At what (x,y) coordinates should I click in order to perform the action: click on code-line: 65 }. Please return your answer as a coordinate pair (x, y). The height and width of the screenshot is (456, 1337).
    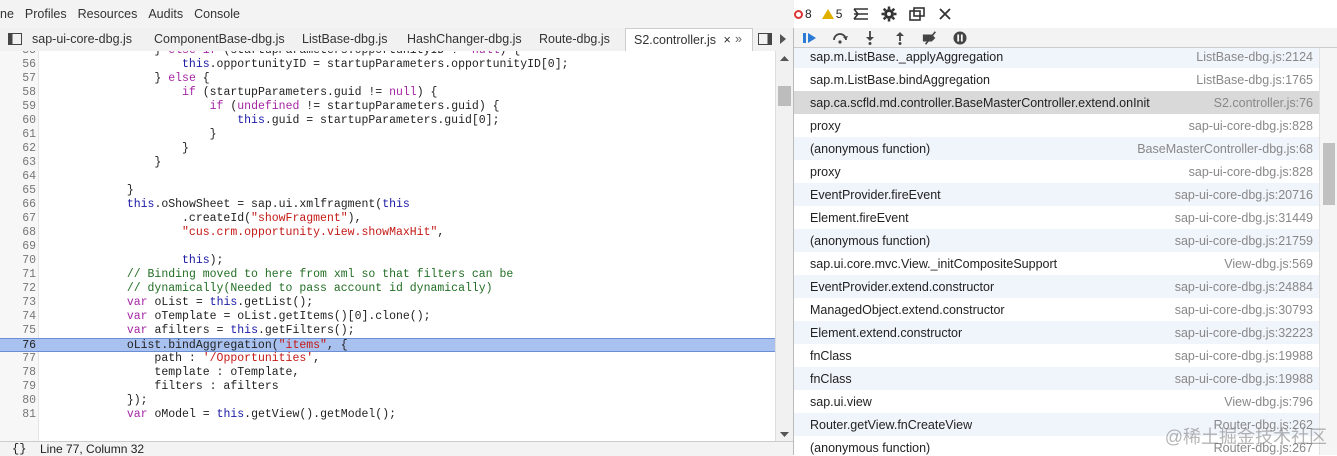
    Looking at the image, I should click on (387, 191).